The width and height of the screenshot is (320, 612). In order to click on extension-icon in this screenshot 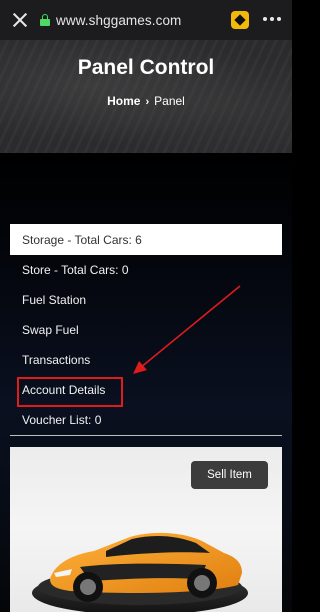, I will do `click(240, 20)`.